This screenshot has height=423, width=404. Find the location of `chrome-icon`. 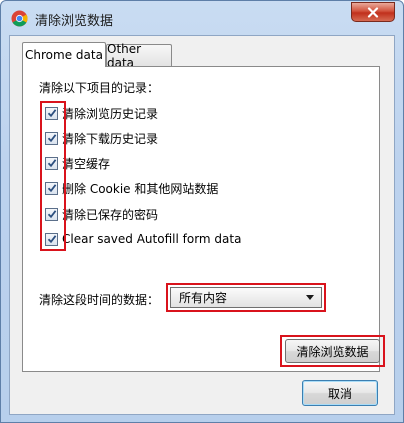

chrome-icon is located at coordinates (19, 18).